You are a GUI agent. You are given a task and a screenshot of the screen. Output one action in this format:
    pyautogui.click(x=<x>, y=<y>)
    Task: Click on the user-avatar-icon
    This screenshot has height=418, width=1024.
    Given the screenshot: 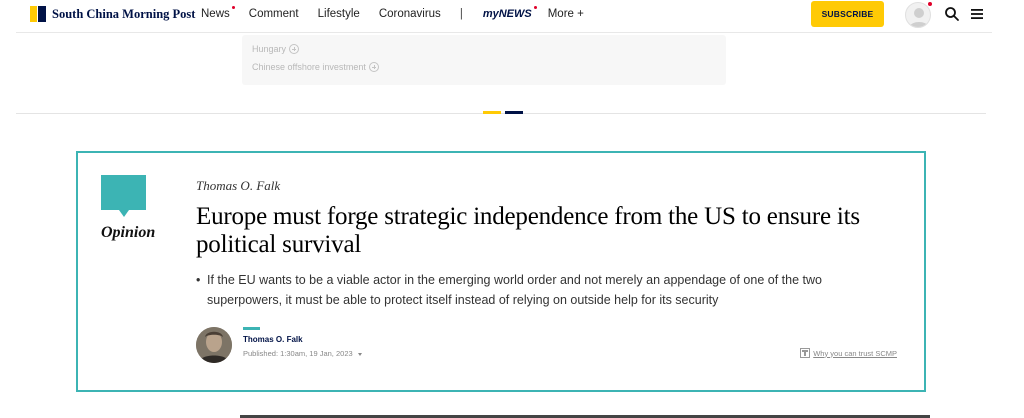 What is the action you would take?
    pyautogui.click(x=918, y=15)
    